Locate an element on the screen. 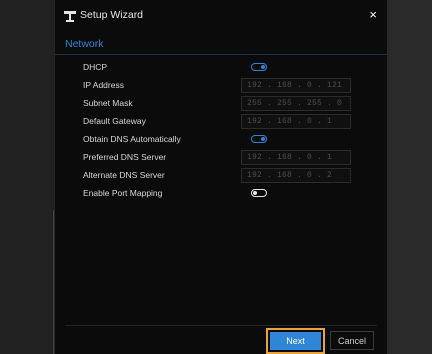 This screenshot has width=432, height=354. ip-address-field: 192 . 168 . 0 . 121 is located at coordinates (296, 85).